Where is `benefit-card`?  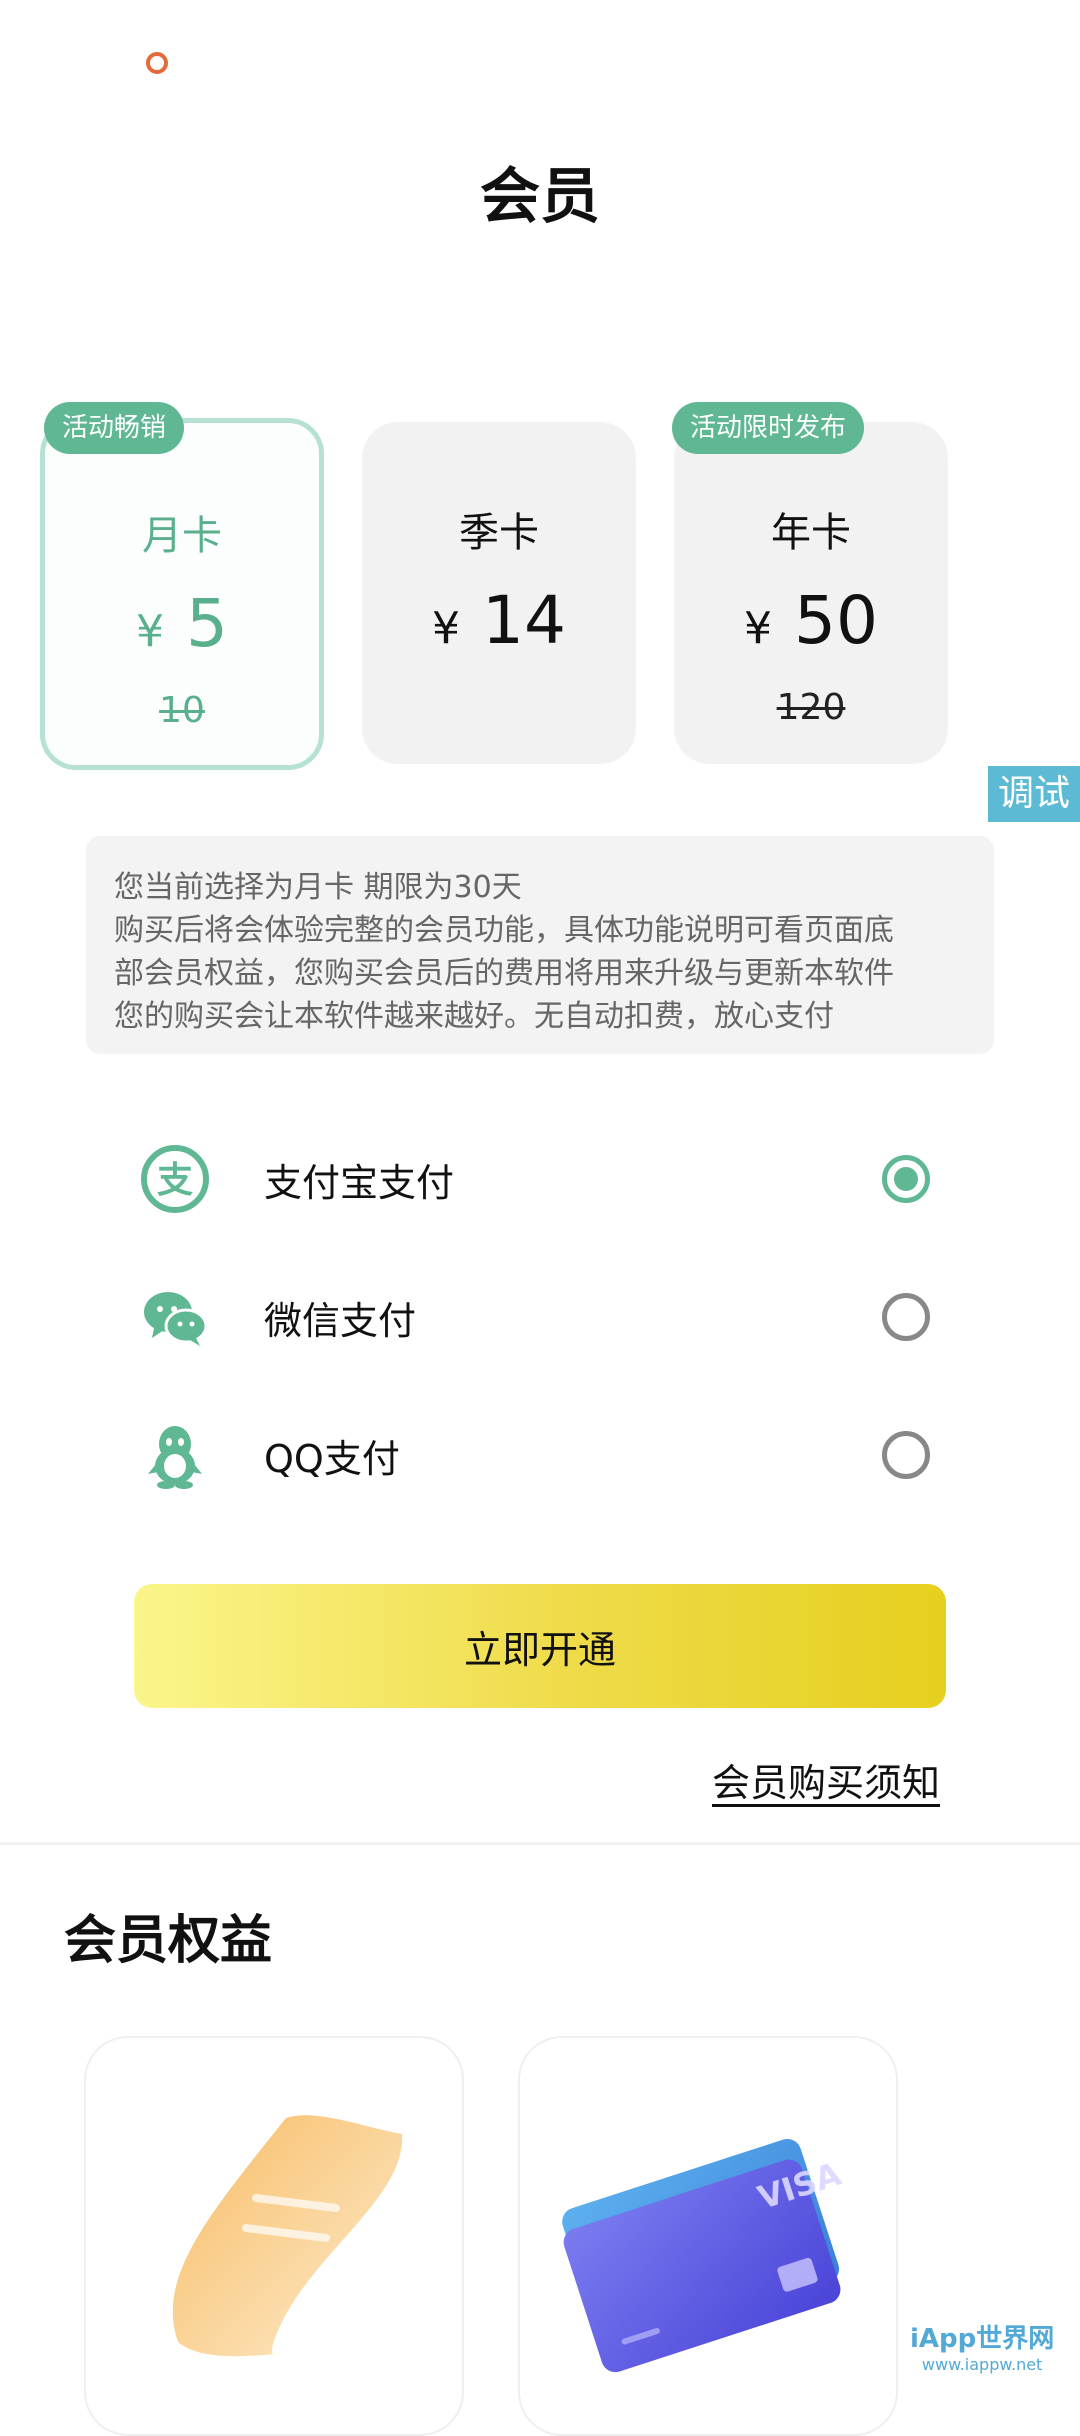 benefit-card is located at coordinates (274, 2236).